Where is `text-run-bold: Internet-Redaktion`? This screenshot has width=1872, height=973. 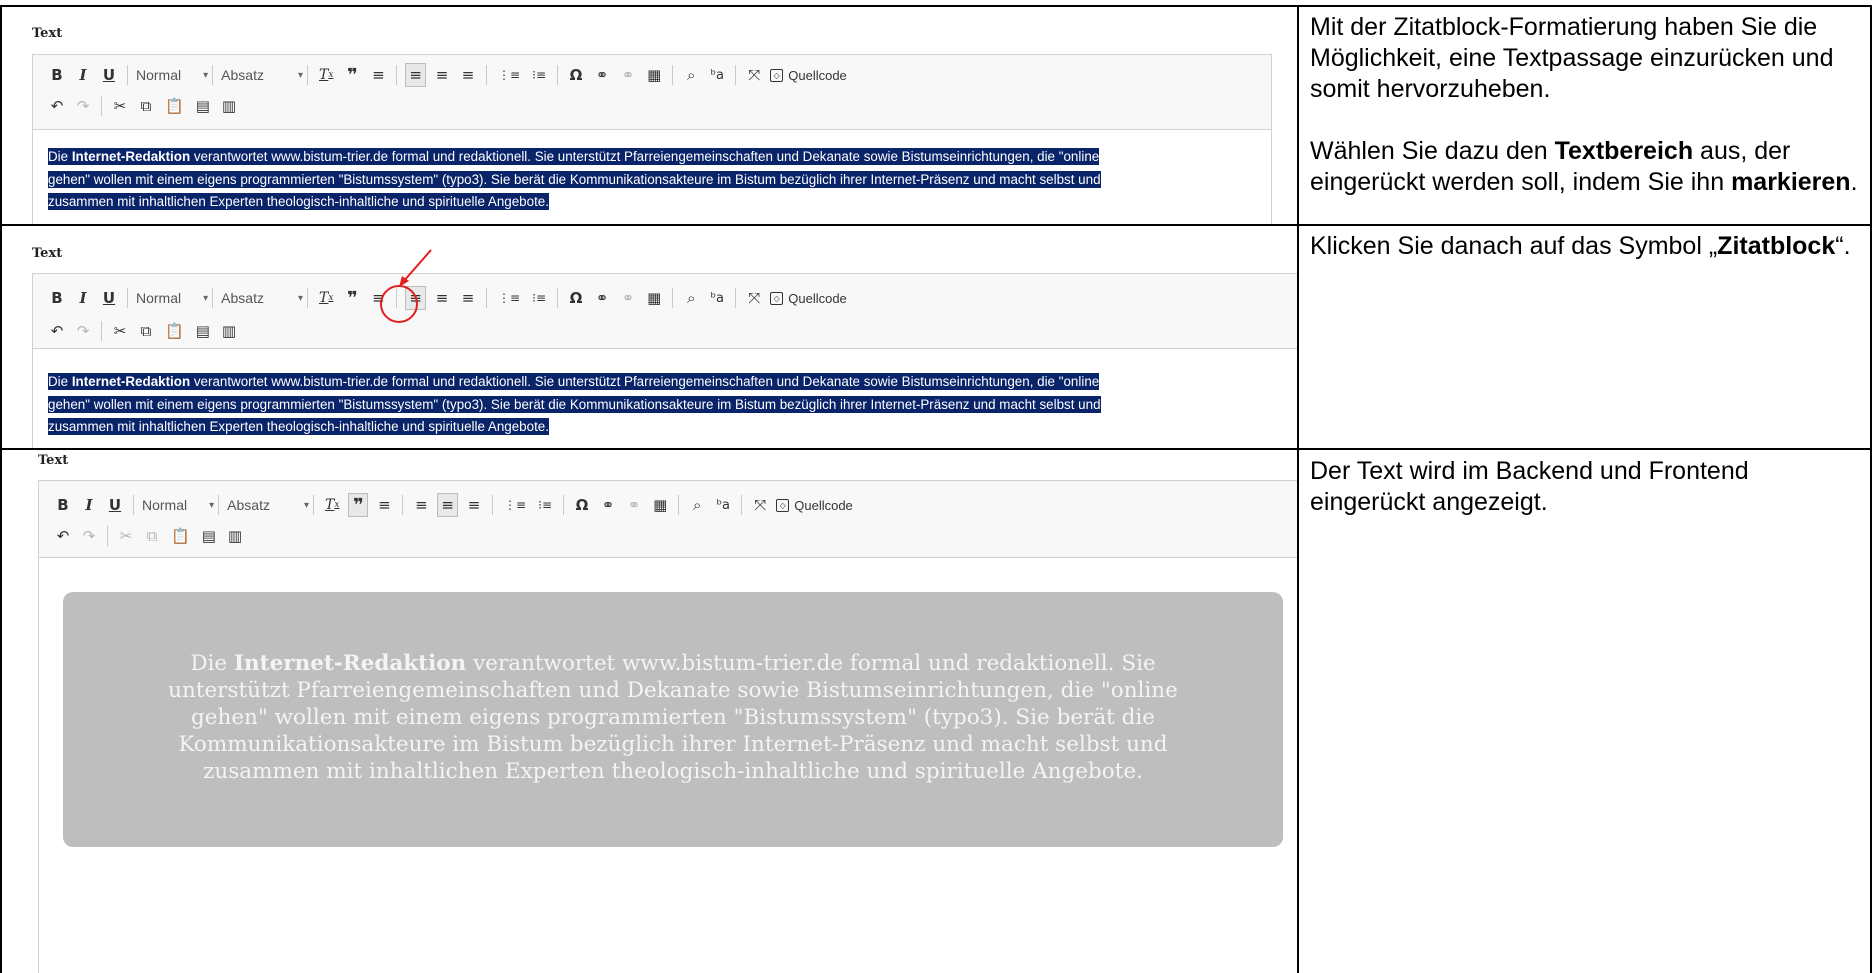
text-run-bold: Internet-Redaktion is located at coordinates (350, 663).